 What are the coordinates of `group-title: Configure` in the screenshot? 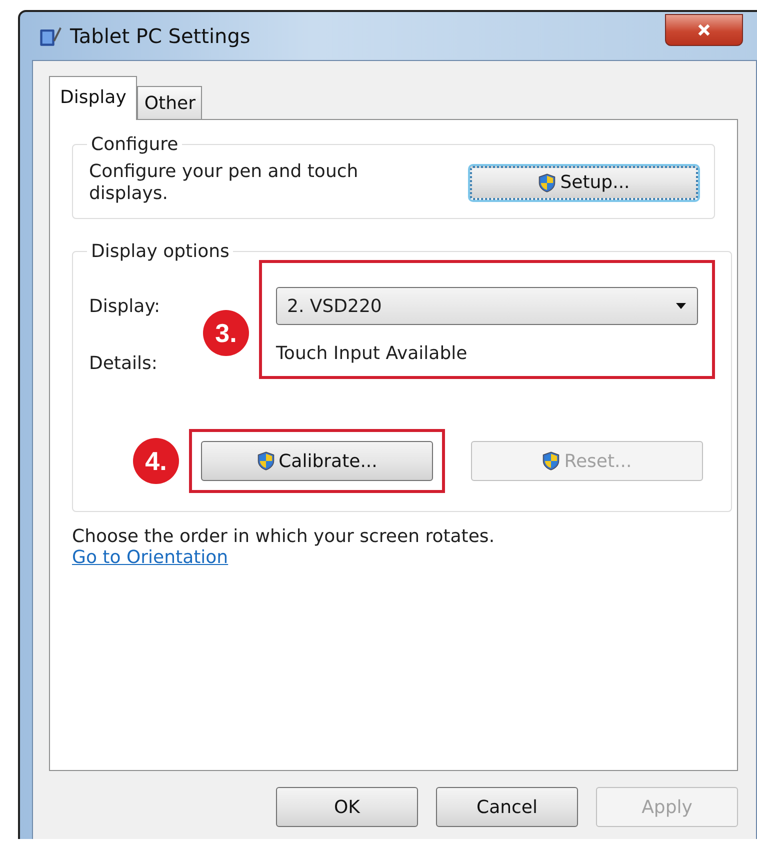 It's located at (135, 144).